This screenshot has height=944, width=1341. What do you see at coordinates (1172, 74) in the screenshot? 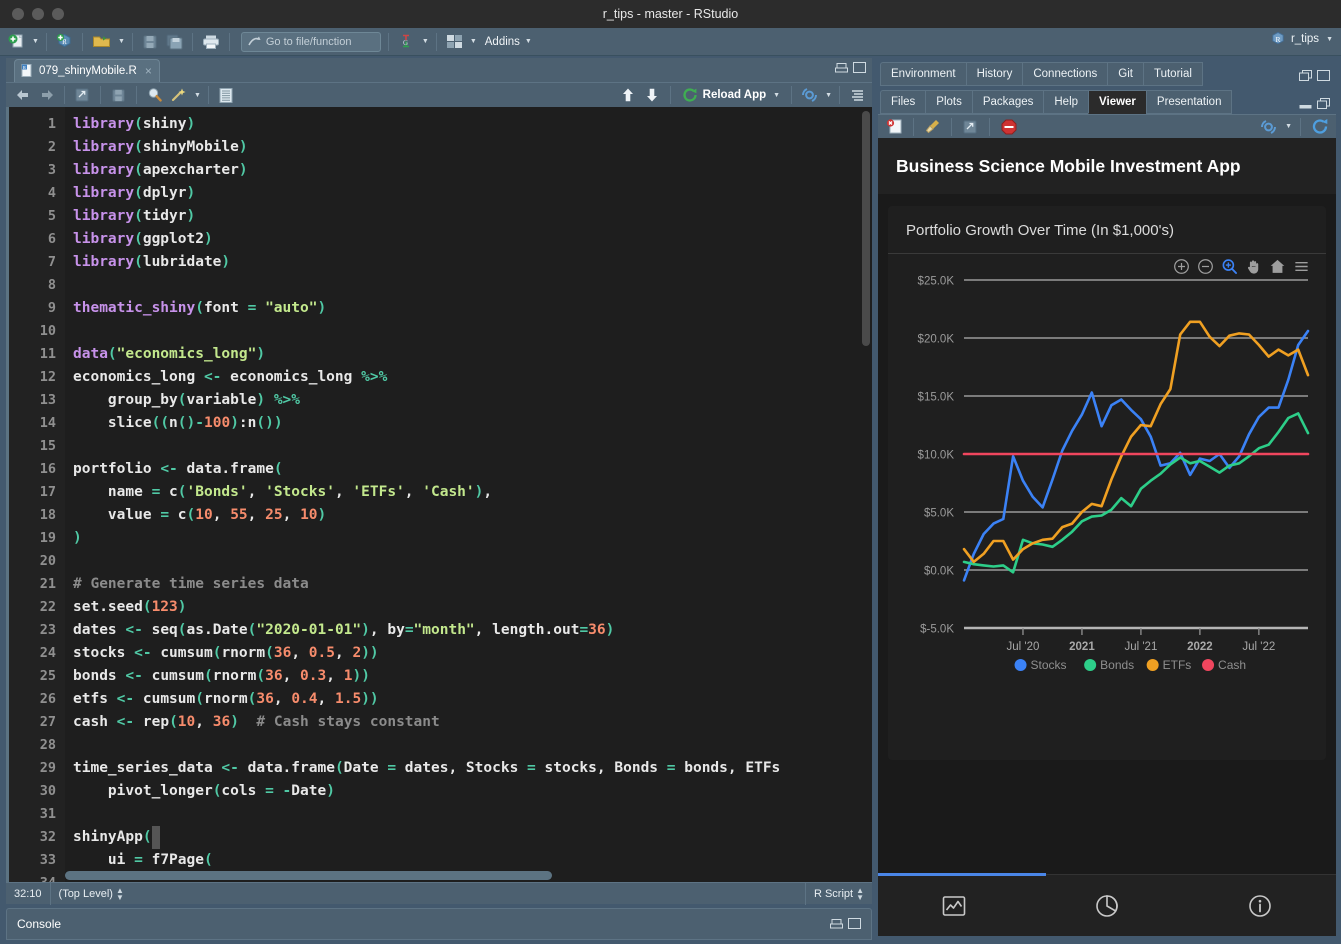
I see `tab-tutorial: Tutorial` at bounding box center [1172, 74].